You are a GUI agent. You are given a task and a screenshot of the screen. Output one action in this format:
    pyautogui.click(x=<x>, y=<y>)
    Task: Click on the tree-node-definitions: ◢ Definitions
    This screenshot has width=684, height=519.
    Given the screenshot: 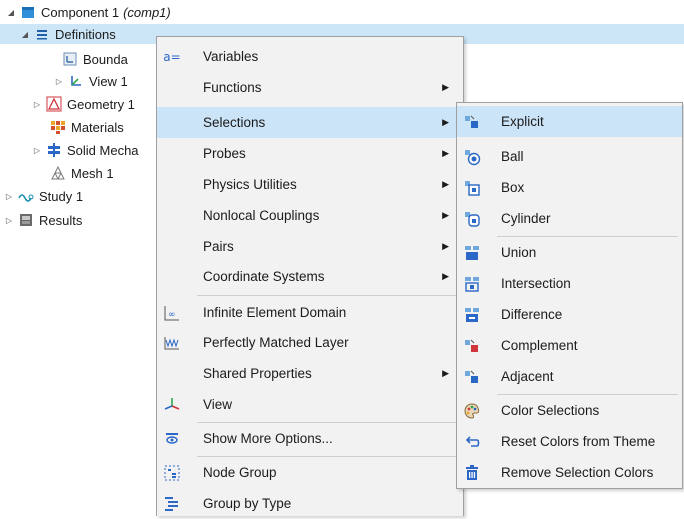 What is the action you would take?
    pyautogui.click(x=68, y=34)
    